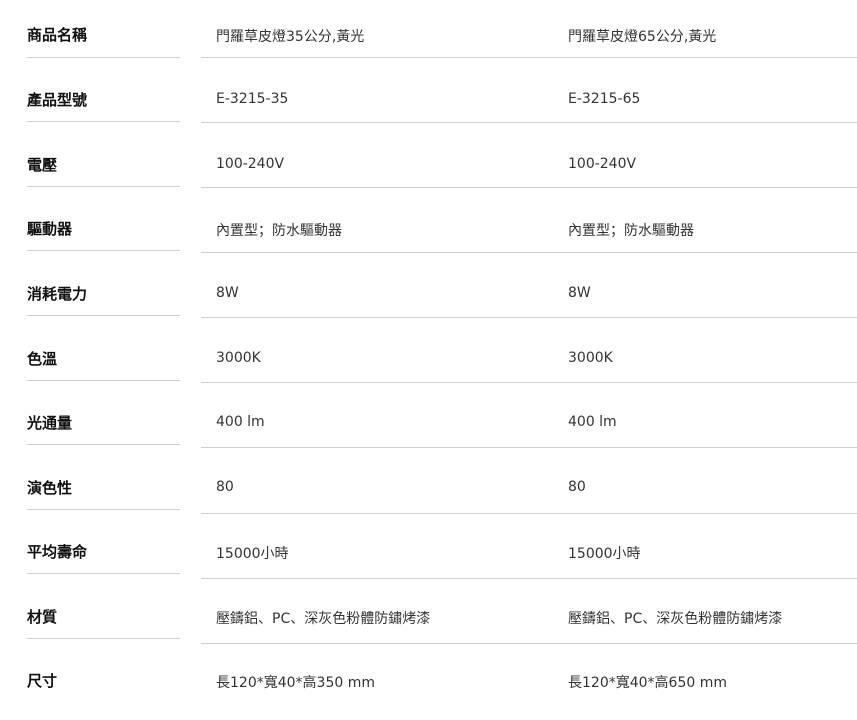  What do you see at coordinates (279, 231) in the screenshot?
I see `spec-value-35cm: 內置型；防水驅動器` at bounding box center [279, 231].